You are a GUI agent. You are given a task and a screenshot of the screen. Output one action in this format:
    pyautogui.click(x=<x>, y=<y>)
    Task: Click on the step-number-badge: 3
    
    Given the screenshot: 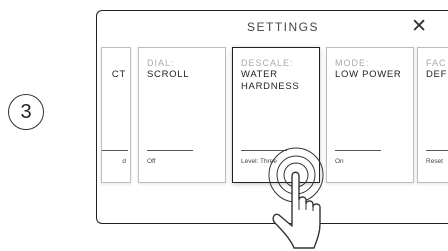 What is the action you would take?
    pyautogui.click(x=26, y=112)
    